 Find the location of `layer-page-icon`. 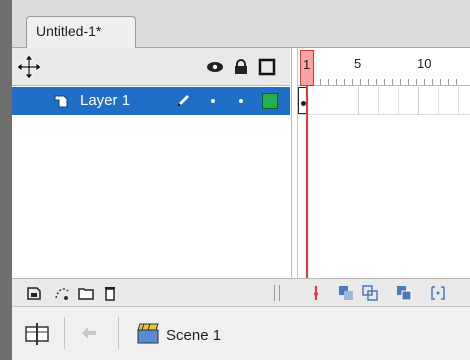

layer-page-icon is located at coordinates (61, 101).